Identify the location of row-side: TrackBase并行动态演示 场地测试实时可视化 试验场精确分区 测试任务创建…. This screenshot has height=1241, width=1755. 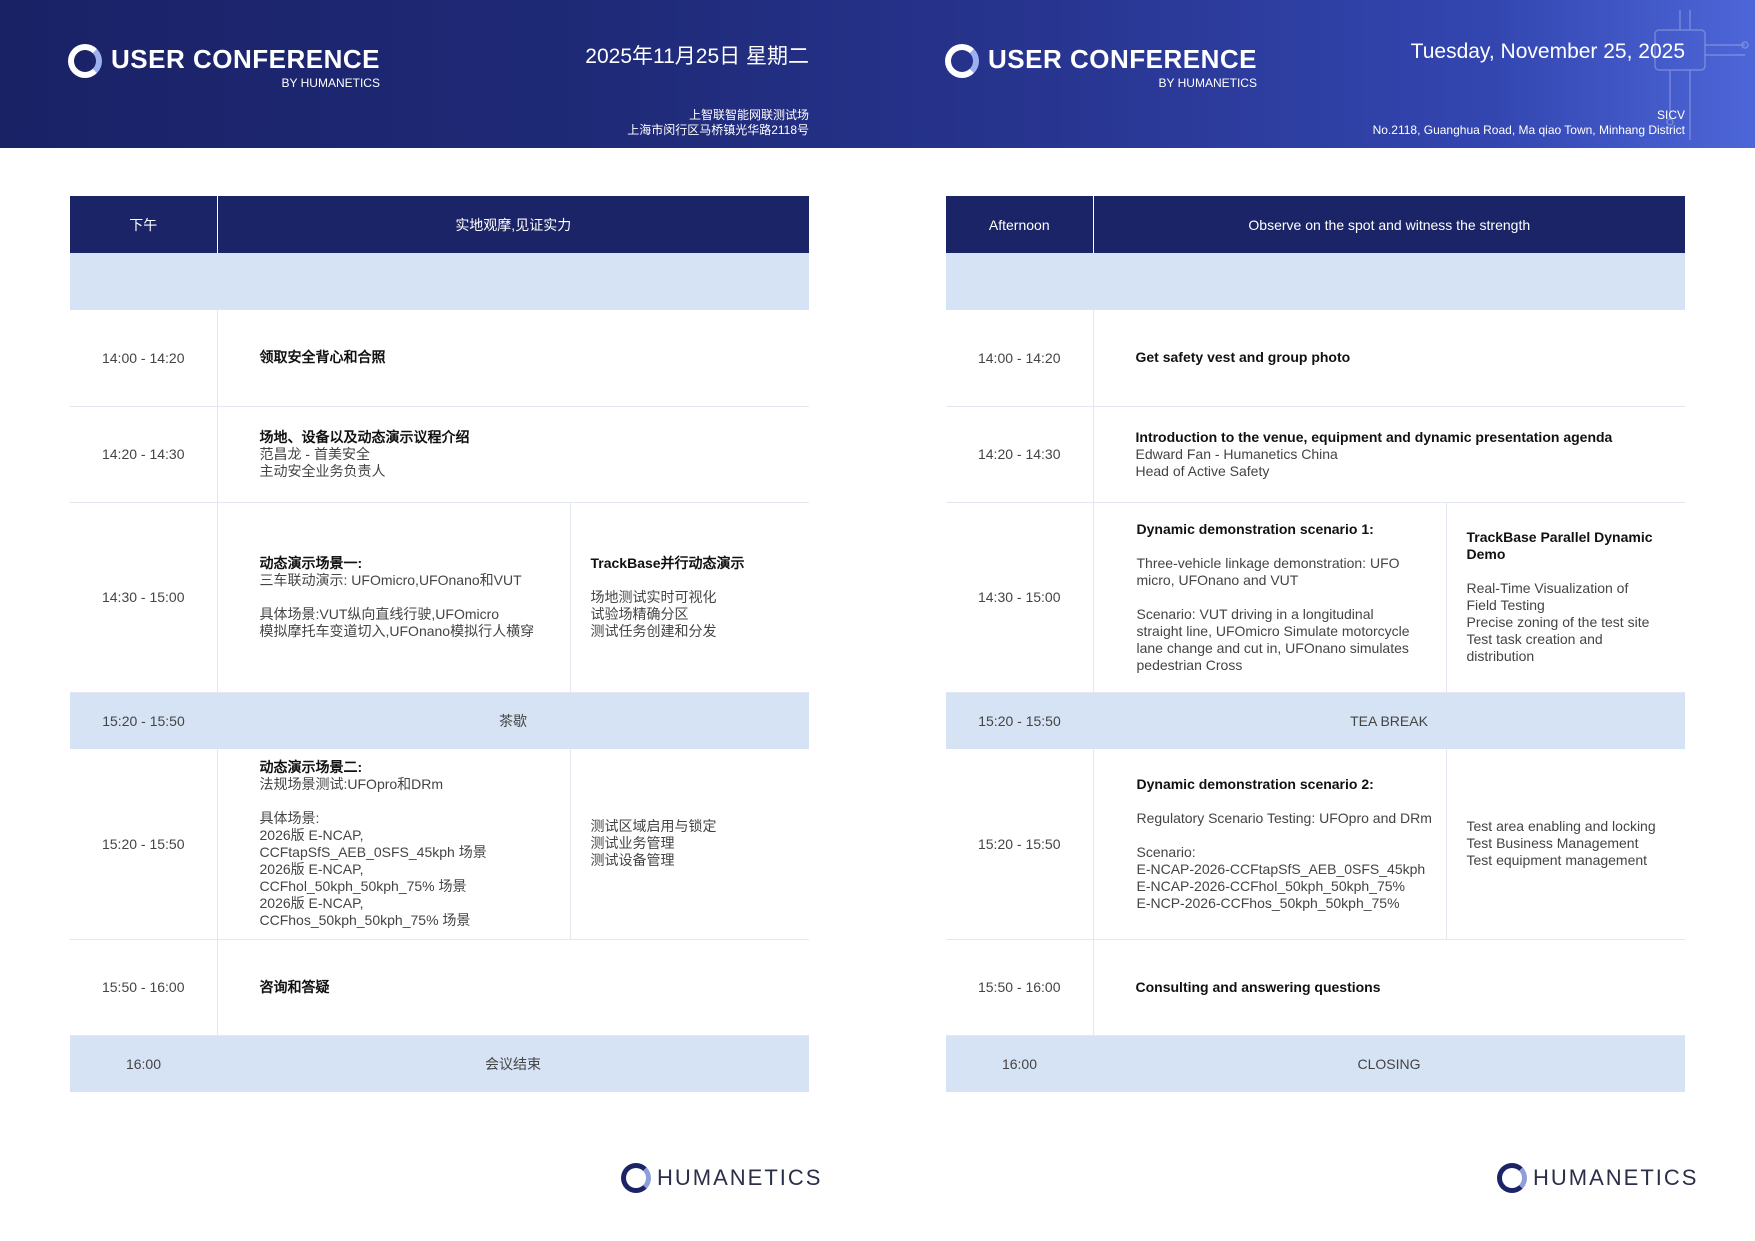
(689, 597).